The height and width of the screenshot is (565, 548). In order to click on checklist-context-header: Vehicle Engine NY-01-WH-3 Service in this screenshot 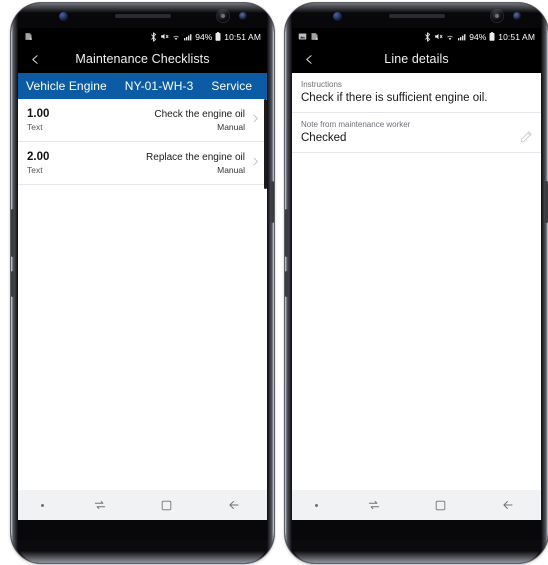, I will do `click(142, 86)`.